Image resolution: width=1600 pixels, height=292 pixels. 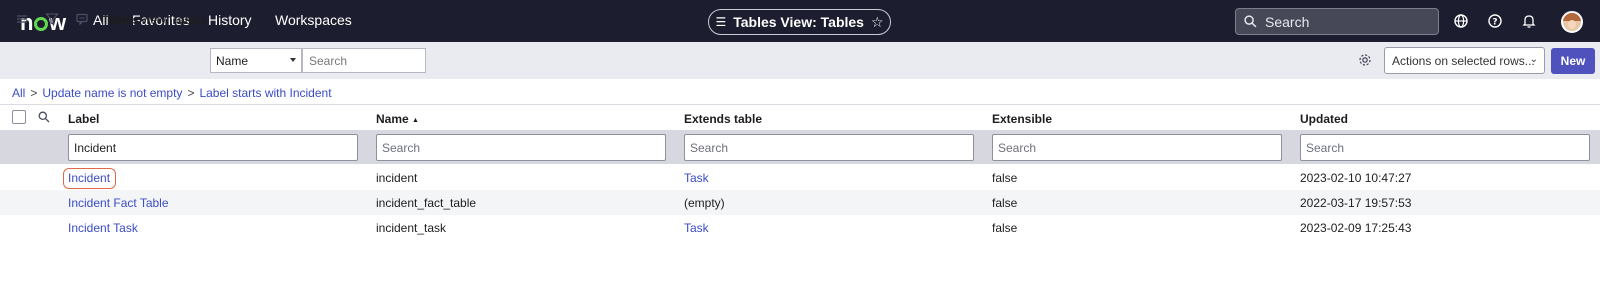 What do you see at coordinates (230, 20) in the screenshot?
I see `nav-history: History` at bounding box center [230, 20].